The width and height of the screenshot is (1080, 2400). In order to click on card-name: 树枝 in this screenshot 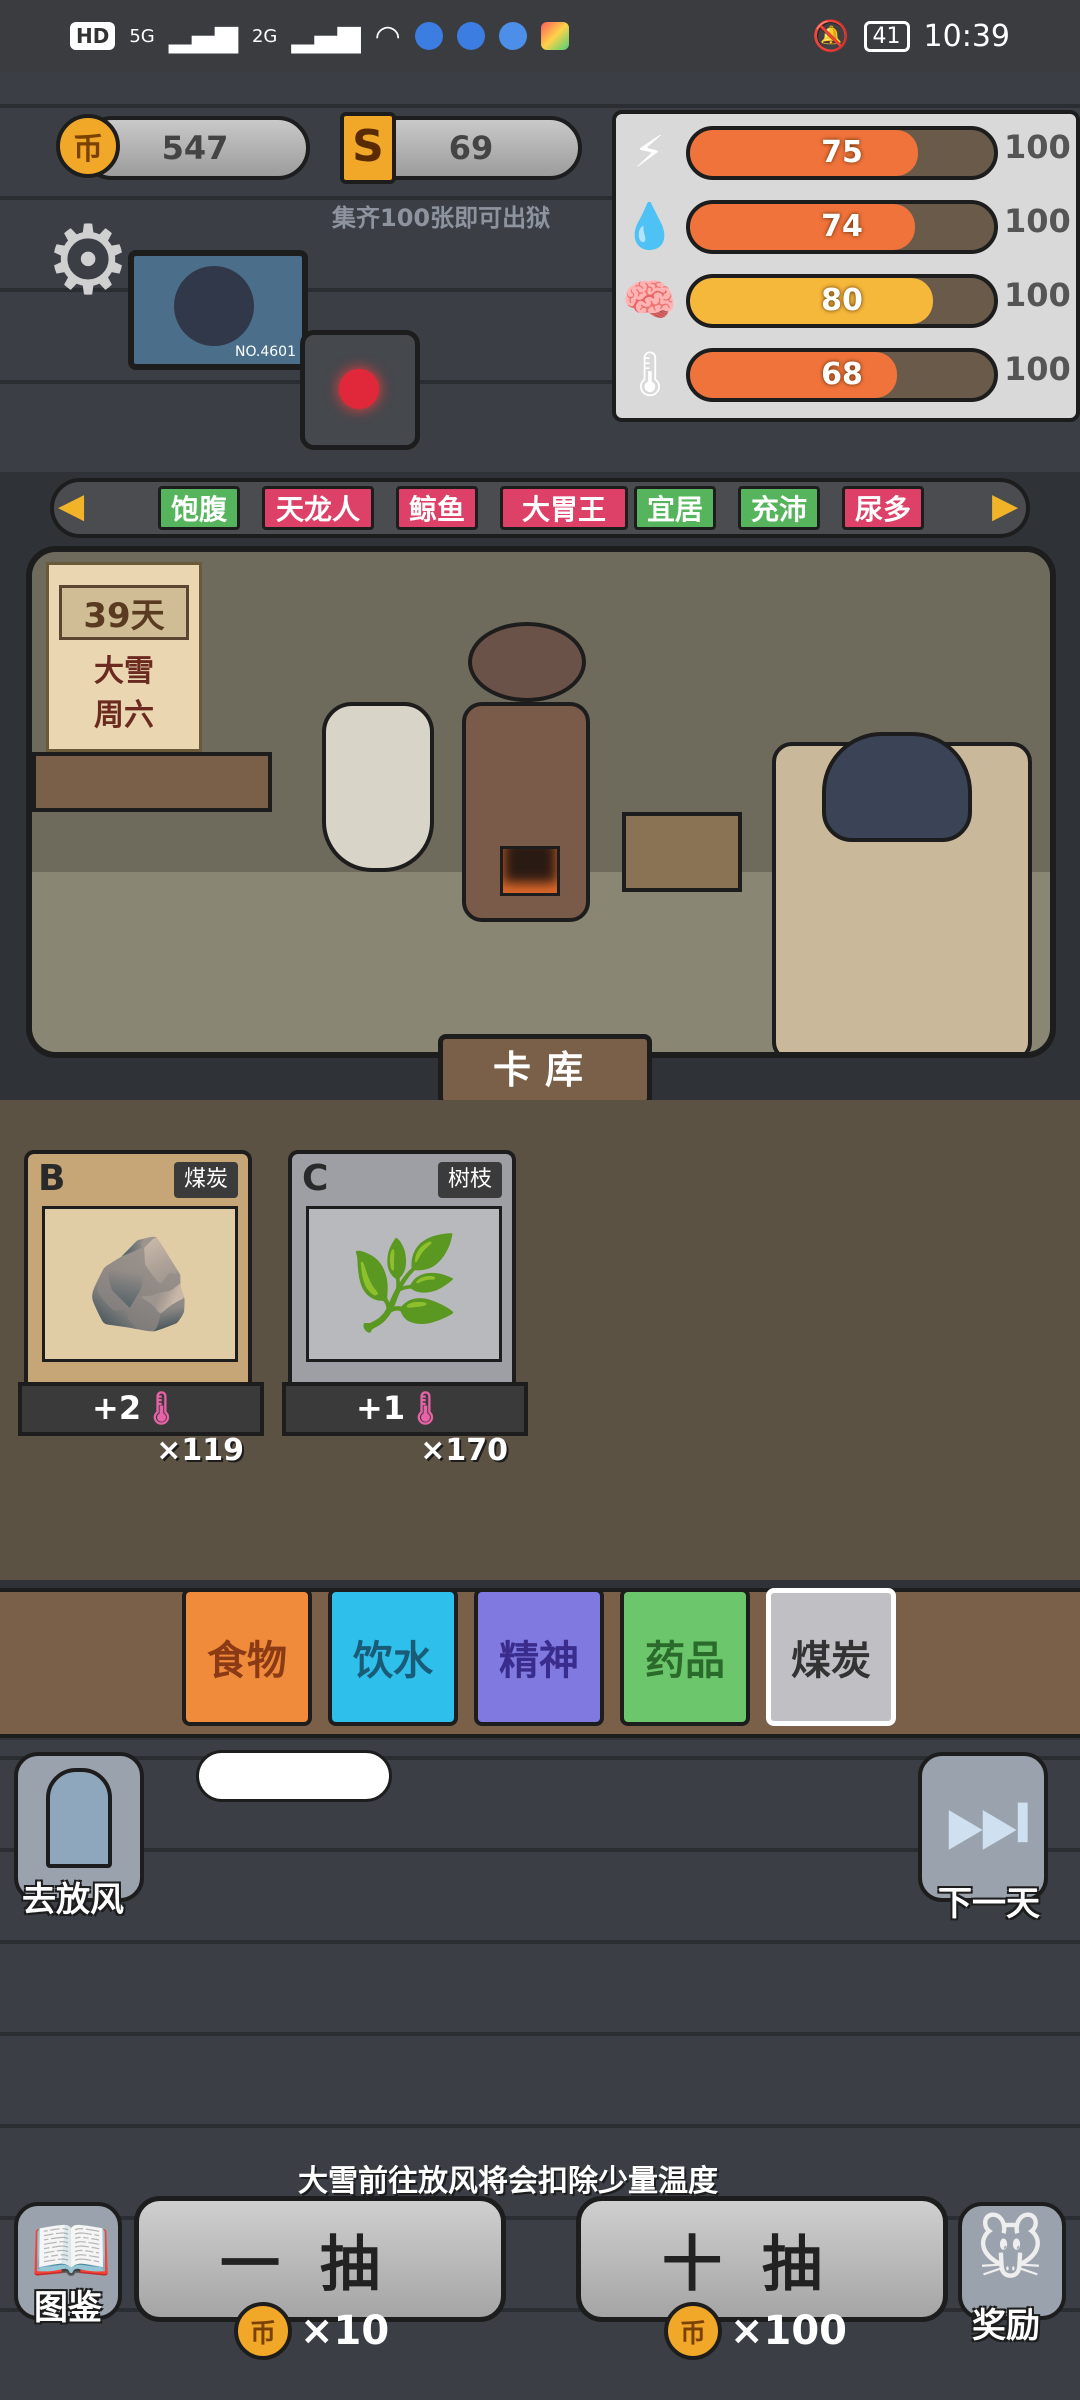, I will do `click(469, 1180)`.